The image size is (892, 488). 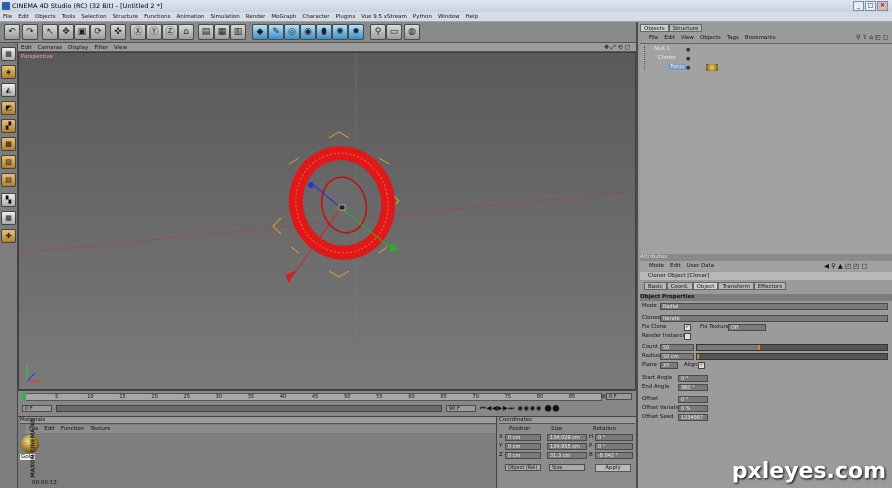 I want to click on menu-help: Help, so click(x=472, y=17).